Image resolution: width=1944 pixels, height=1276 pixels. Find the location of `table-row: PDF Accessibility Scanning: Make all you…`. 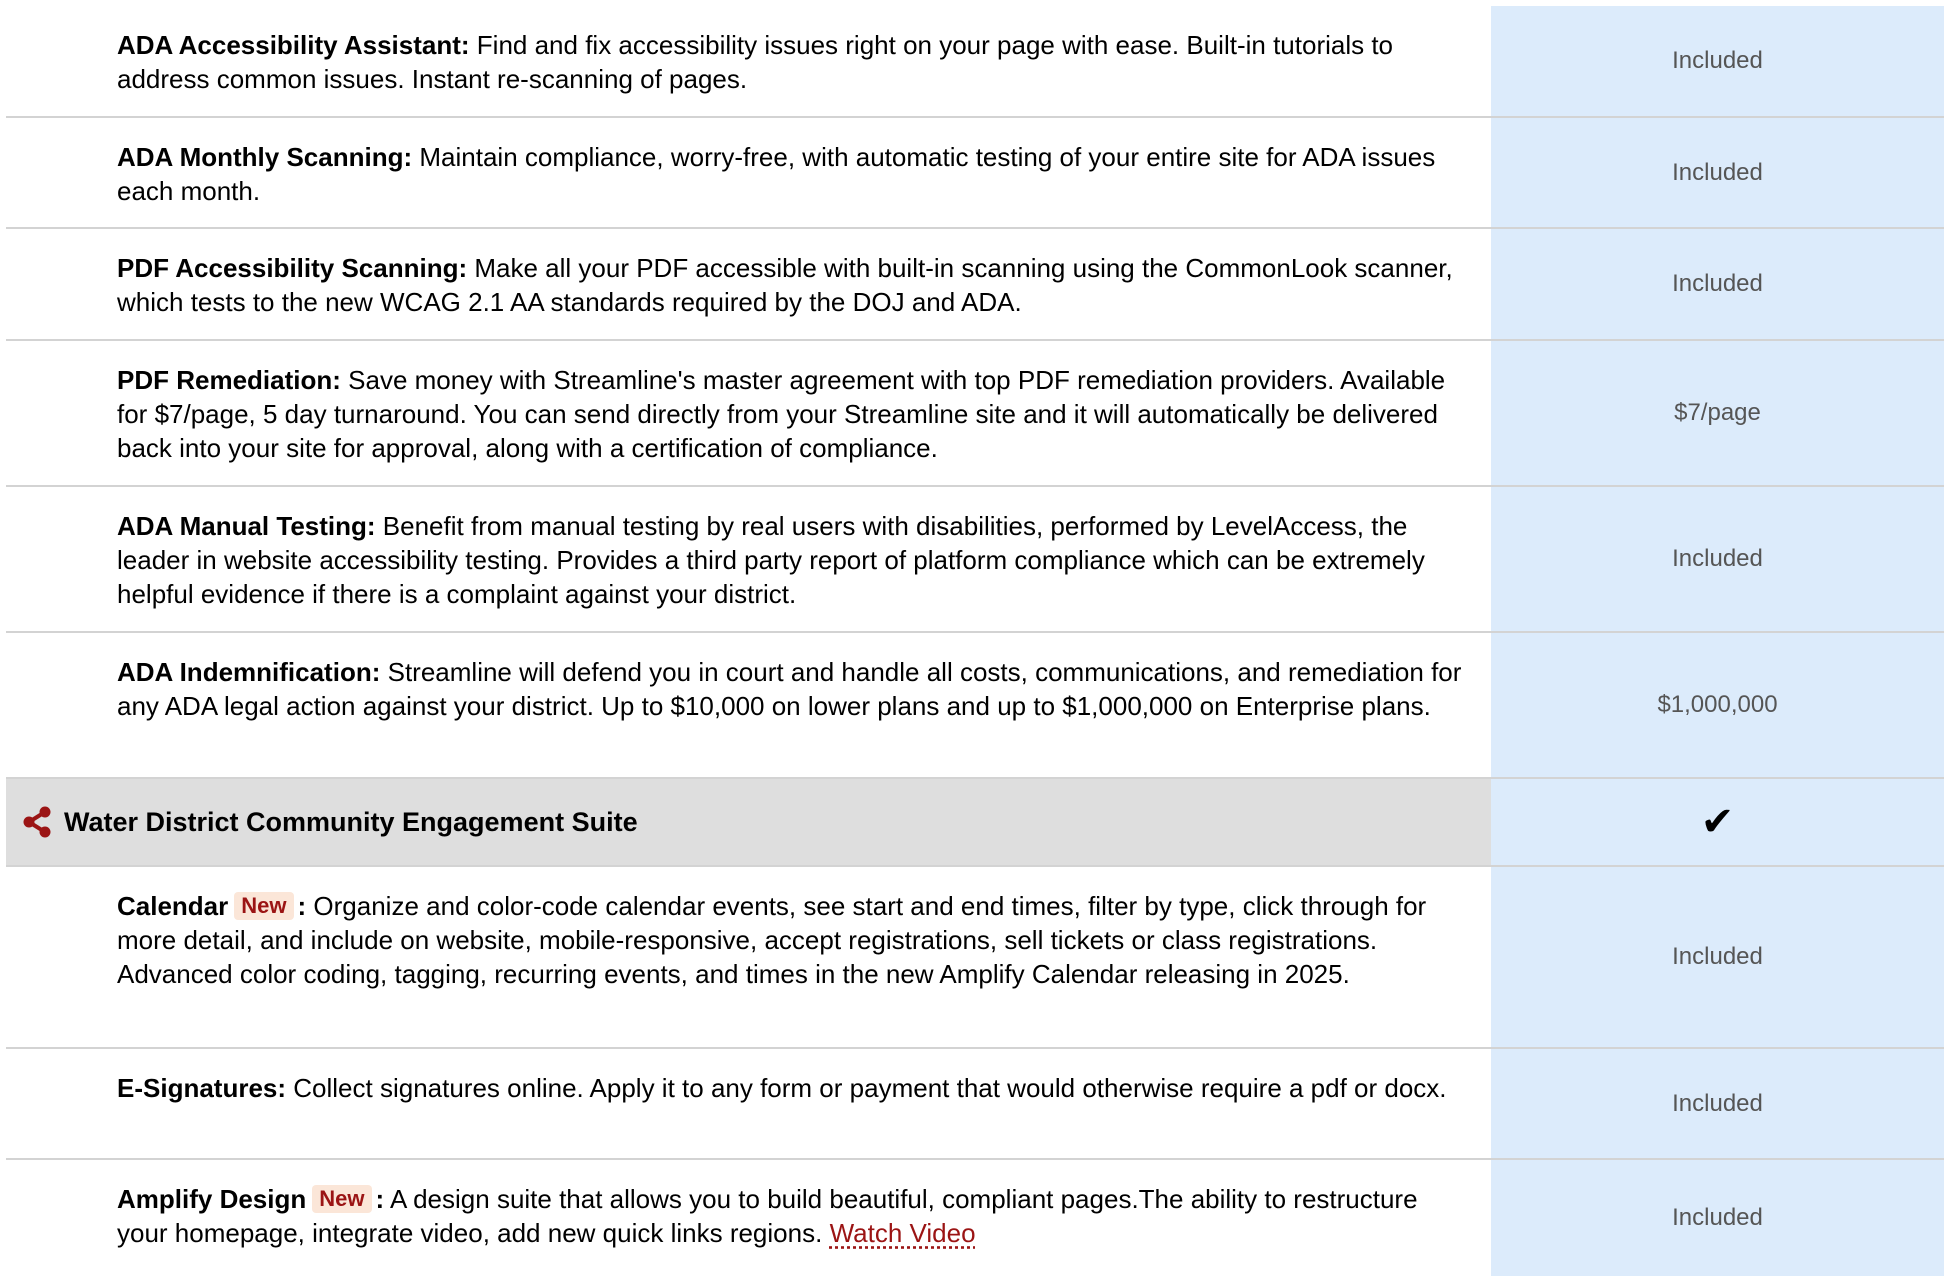

table-row: PDF Accessibility Scanning: Make all you… is located at coordinates (975, 285).